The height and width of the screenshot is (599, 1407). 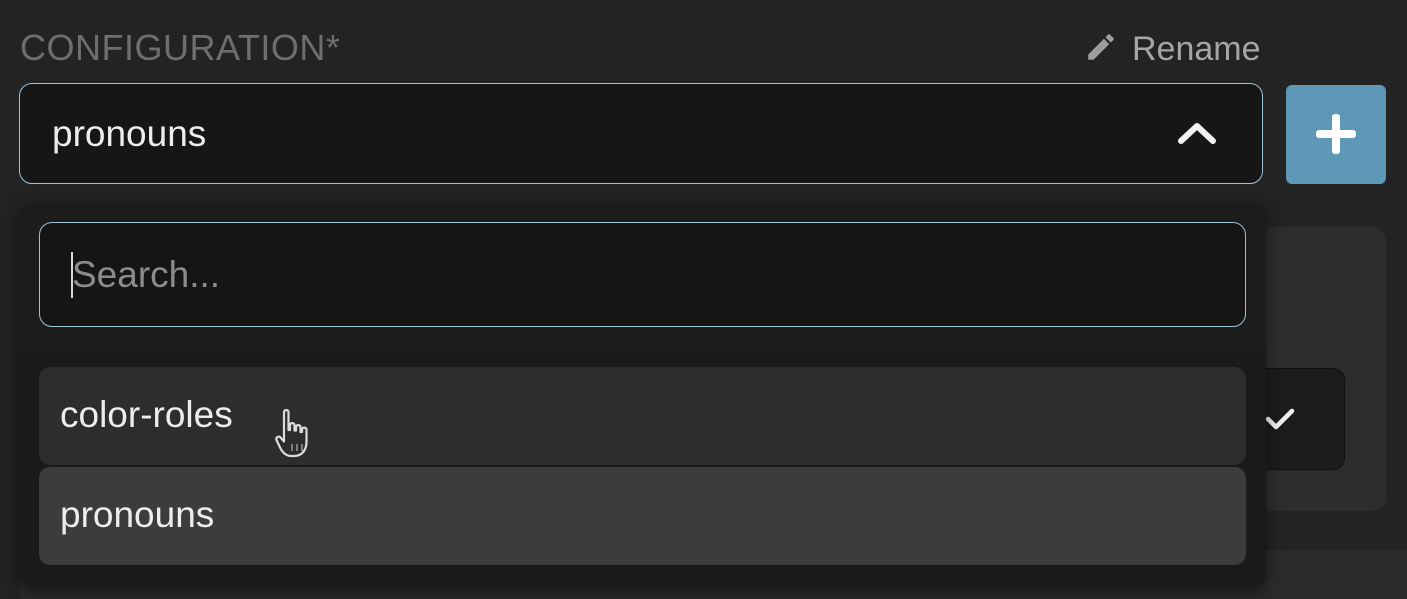 What do you see at coordinates (1196, 48) in the screenshot?
I see `rename-label: Rename` at bounding box center [1196, 48].